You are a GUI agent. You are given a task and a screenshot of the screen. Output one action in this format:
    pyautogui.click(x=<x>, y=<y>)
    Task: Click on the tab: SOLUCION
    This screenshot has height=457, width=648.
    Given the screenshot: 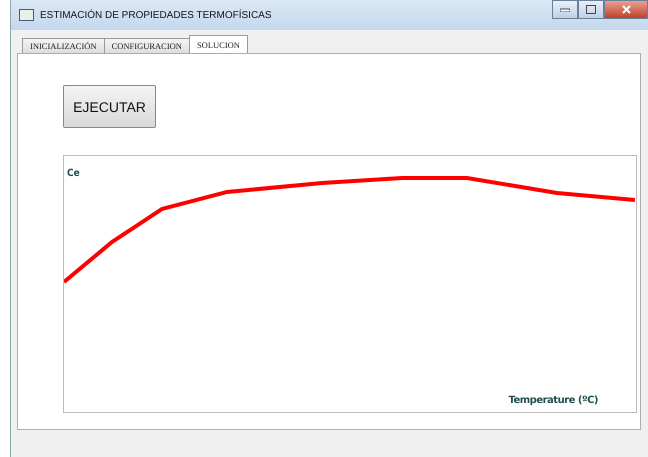 What is the action you would take?
    pyautogui.click(x=218, y=44)
    